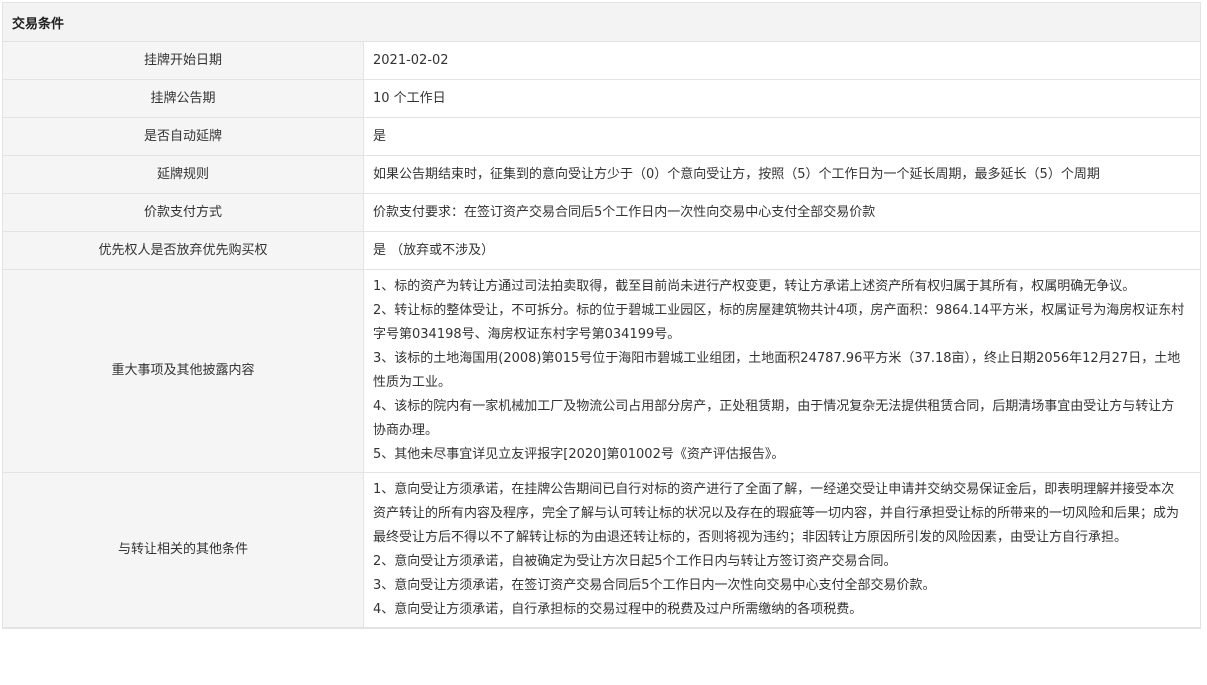  Describe the element at coordinates (781, 61) in the screenshot. I see `row-value-listing-start-date: 2021-02-02` at that location.